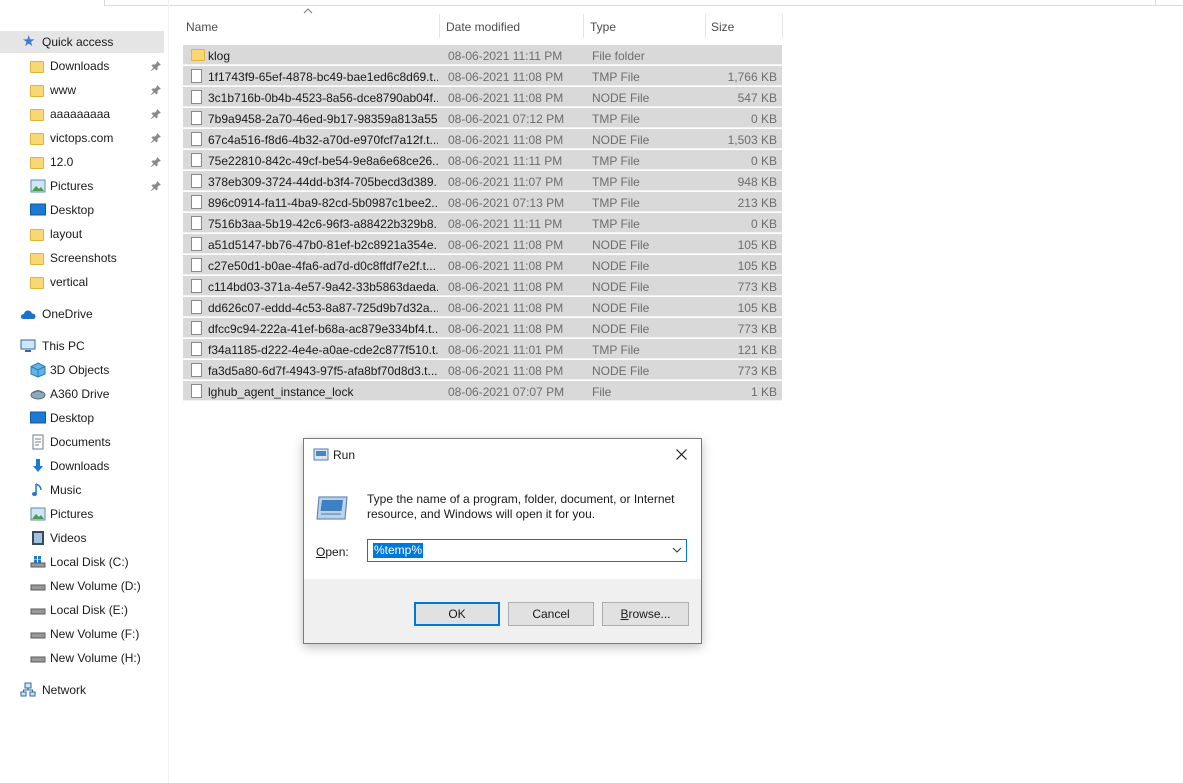 Image resolution: width=1183 pixels, height=783 pixels. Describe the element at coordinates (82, 658) in the screenshot. I see `sidebar-item-new-volume-h: New Volume (H:)` at that location.